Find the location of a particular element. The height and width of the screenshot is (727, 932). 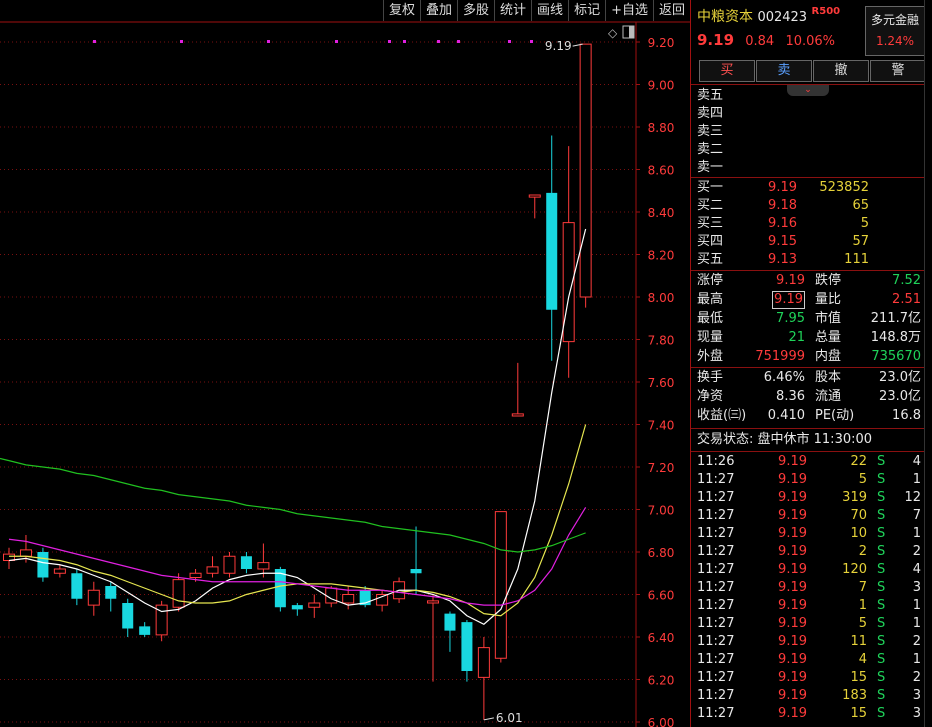

toolbar-button: 返回 is located at coordinates (671, 10).